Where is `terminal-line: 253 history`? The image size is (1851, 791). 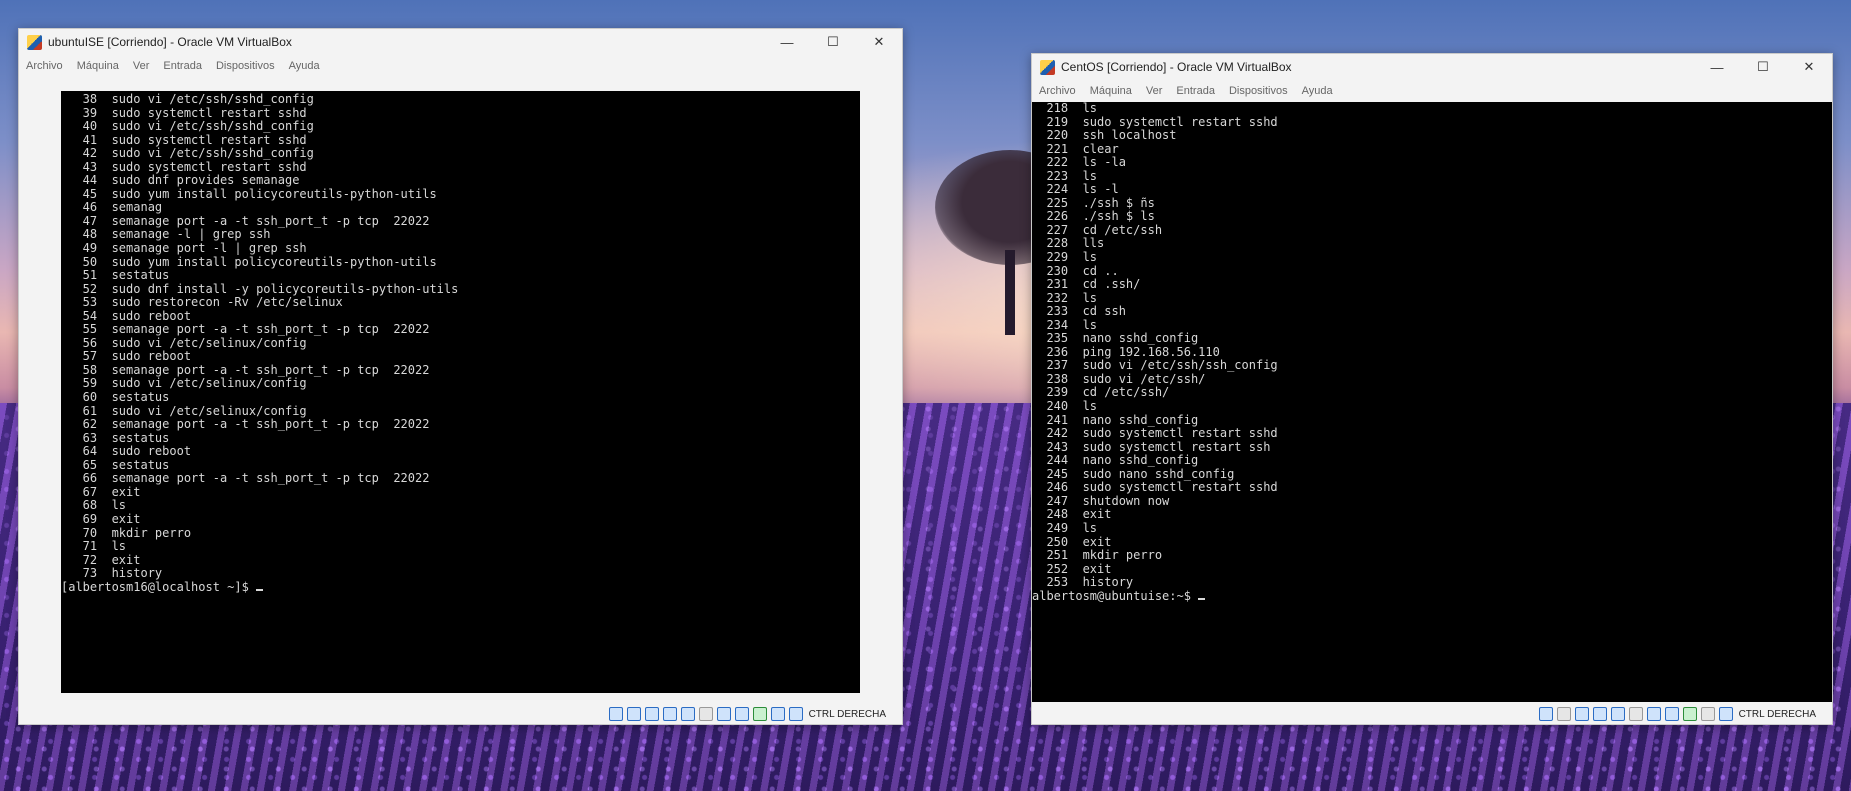 terminal-line: 253 history is located at coordinates (1083, 582).